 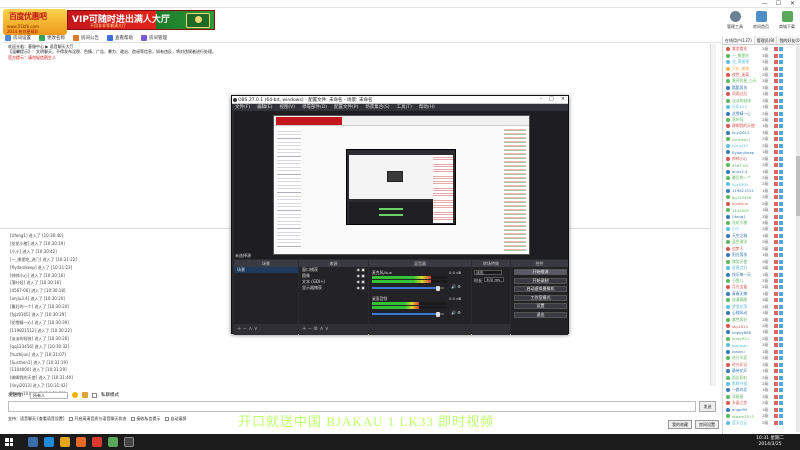 What do you see at coordinates (314, 107) in the screenshot?
I see `obs-menu-item: 停靠部件(D)` at bounding box center [314, 107].